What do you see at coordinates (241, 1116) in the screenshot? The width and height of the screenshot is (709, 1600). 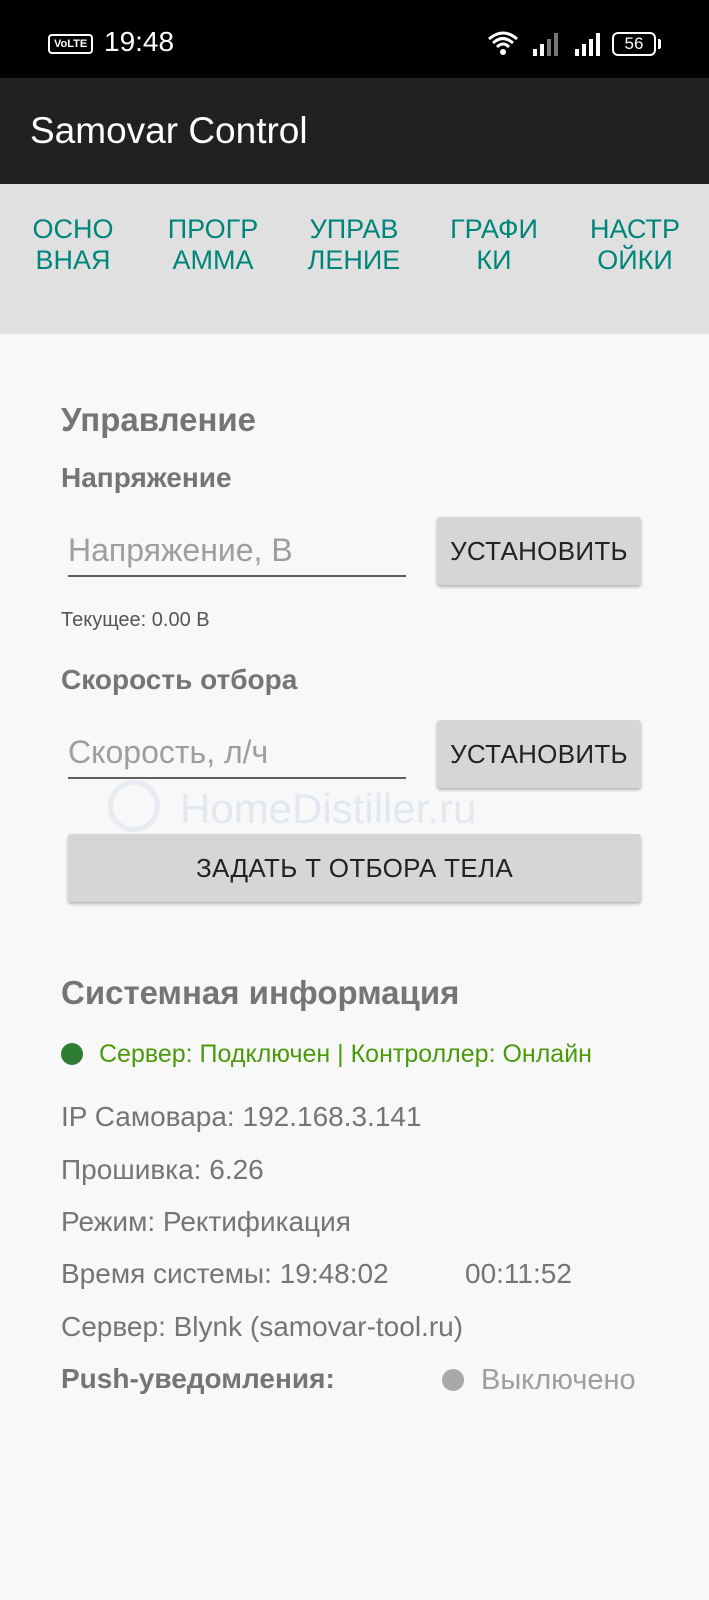 I see `ip-address: IP Самовара: 192.168.3.141` at bounding box center [241, 1116].